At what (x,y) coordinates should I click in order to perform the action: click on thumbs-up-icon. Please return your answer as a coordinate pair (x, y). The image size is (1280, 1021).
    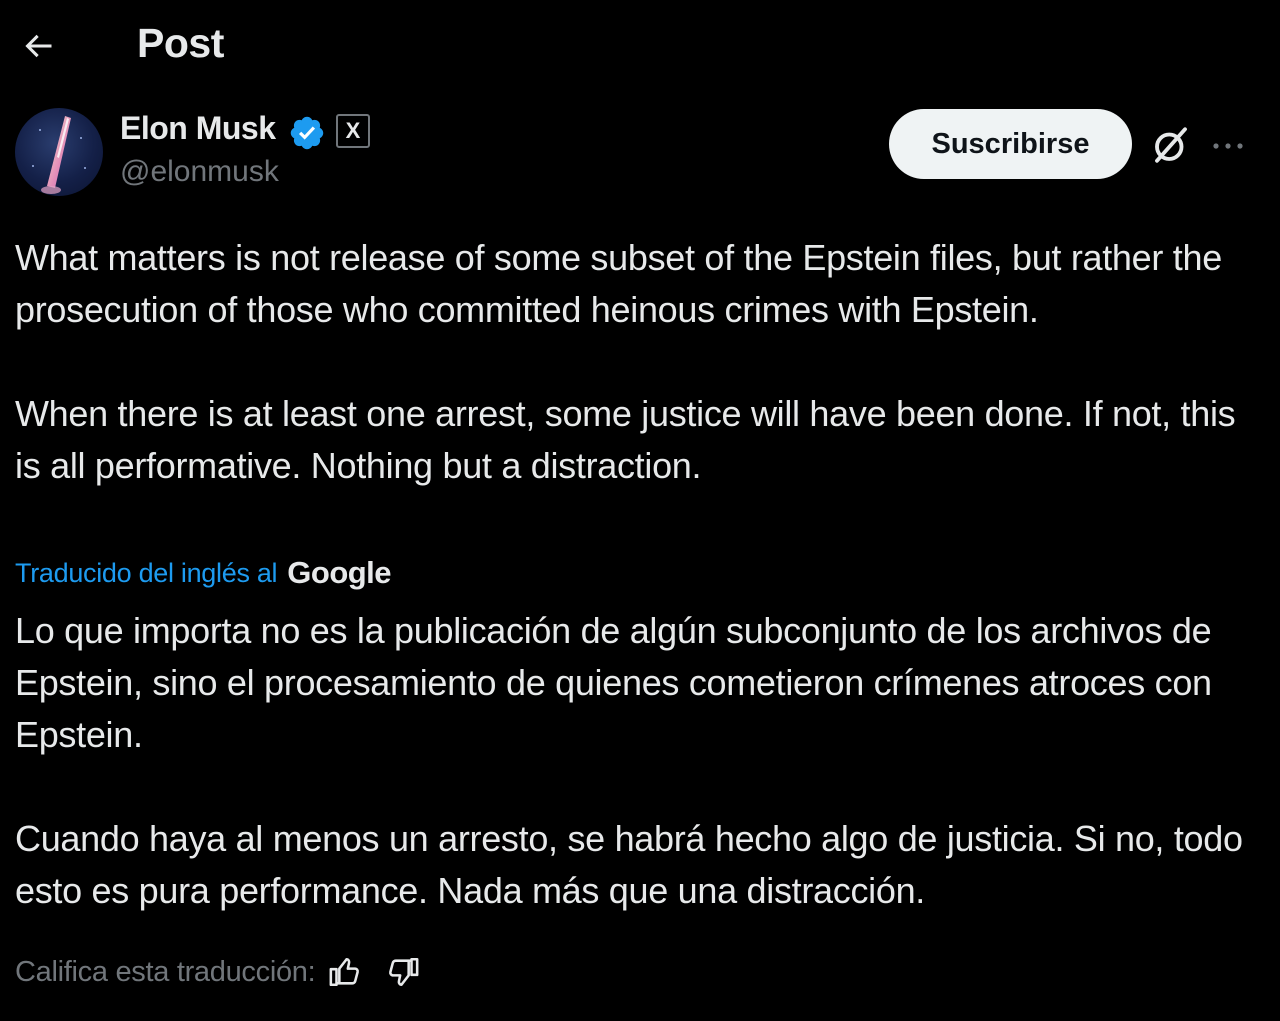
    Looking at the image, I should click on (344, 972).